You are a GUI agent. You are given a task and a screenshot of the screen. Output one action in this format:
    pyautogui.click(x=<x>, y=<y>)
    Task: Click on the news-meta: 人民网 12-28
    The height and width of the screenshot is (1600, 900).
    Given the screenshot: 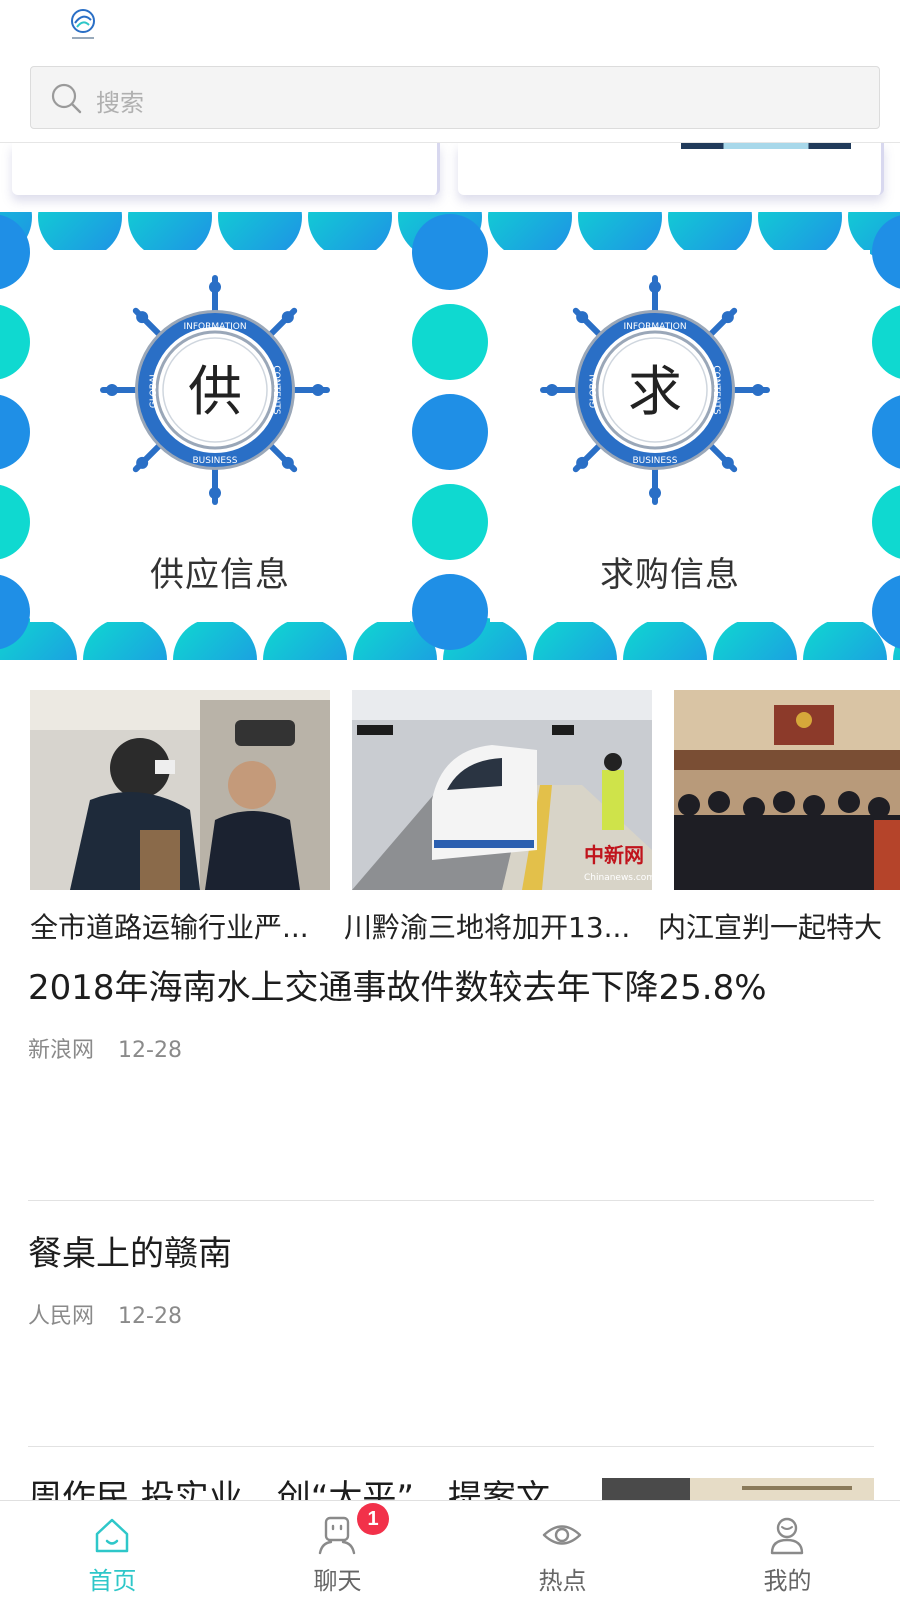 What is the action you would take?
    pyautogui.click(x=451, y=1314)
    